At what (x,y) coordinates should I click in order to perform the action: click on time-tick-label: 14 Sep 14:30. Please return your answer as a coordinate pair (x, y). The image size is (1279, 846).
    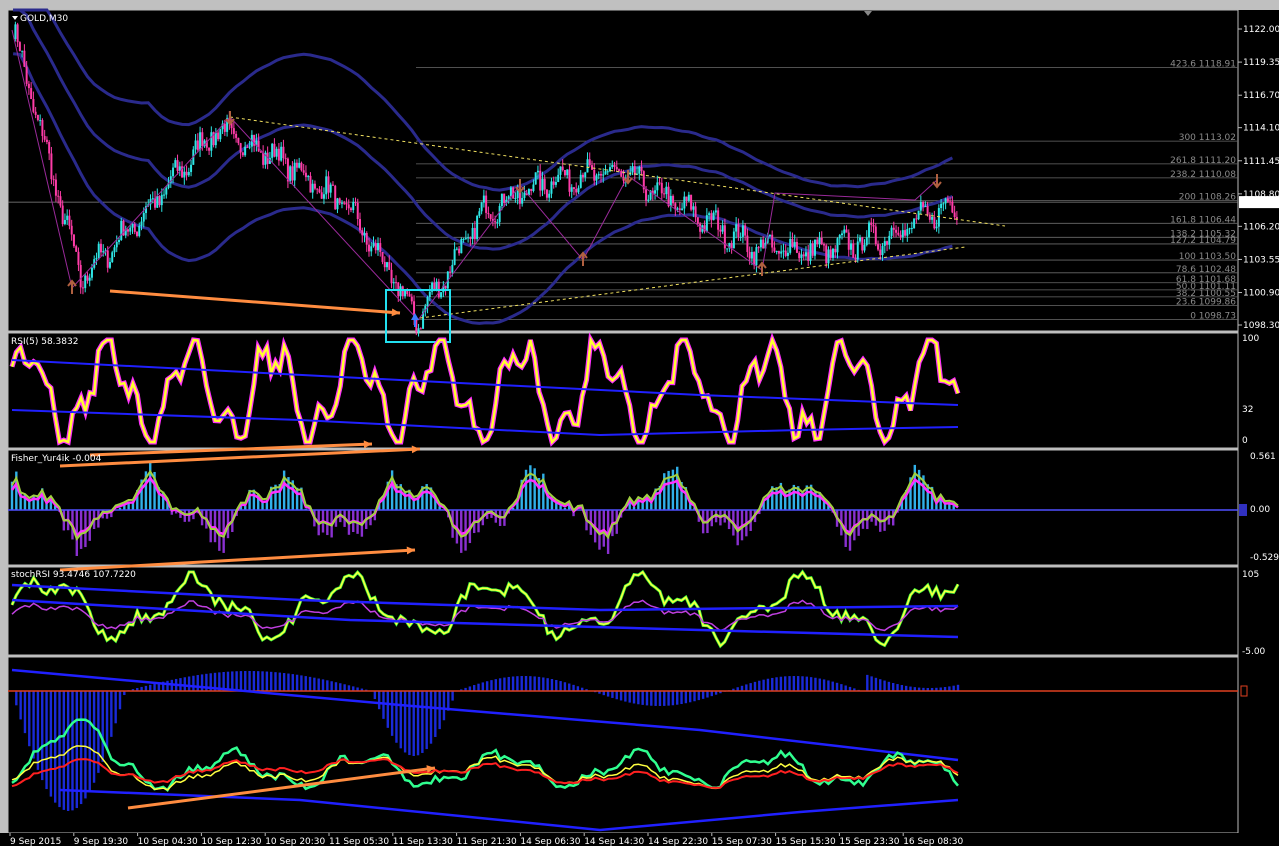
    Looking at the image, I should click on (614, 841).